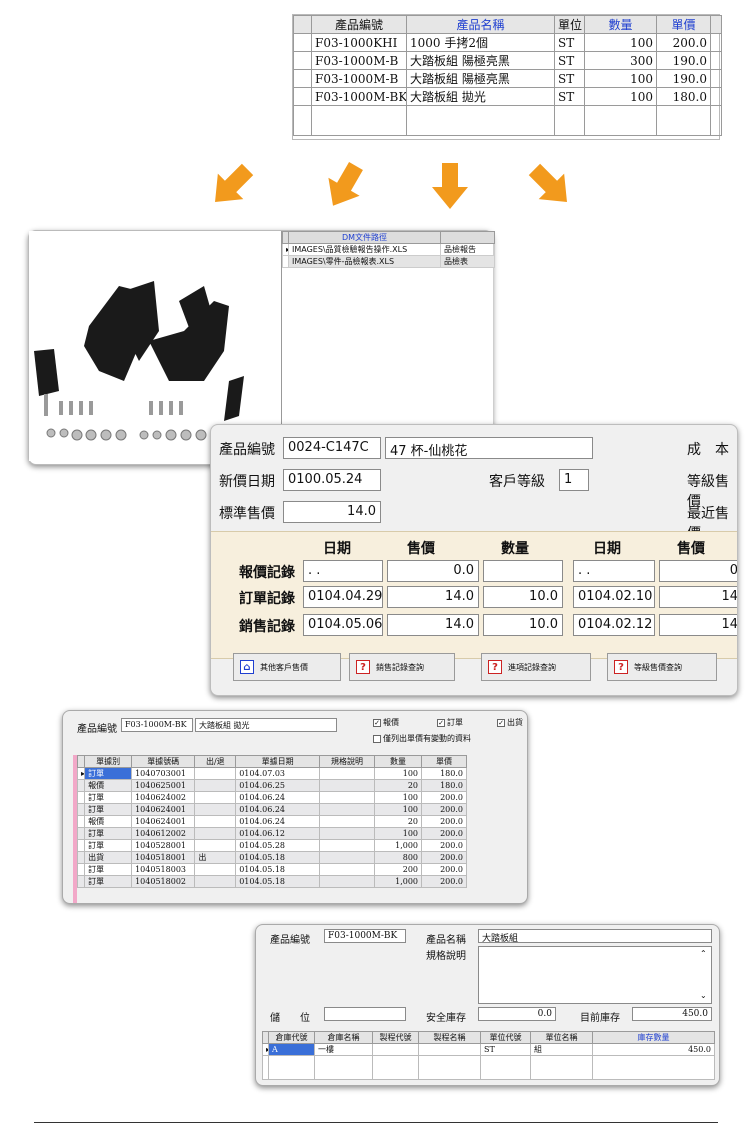 The image size is (747, 1137). I want to click on sales-date2-field: 0104.02.12, so click(614, 625).